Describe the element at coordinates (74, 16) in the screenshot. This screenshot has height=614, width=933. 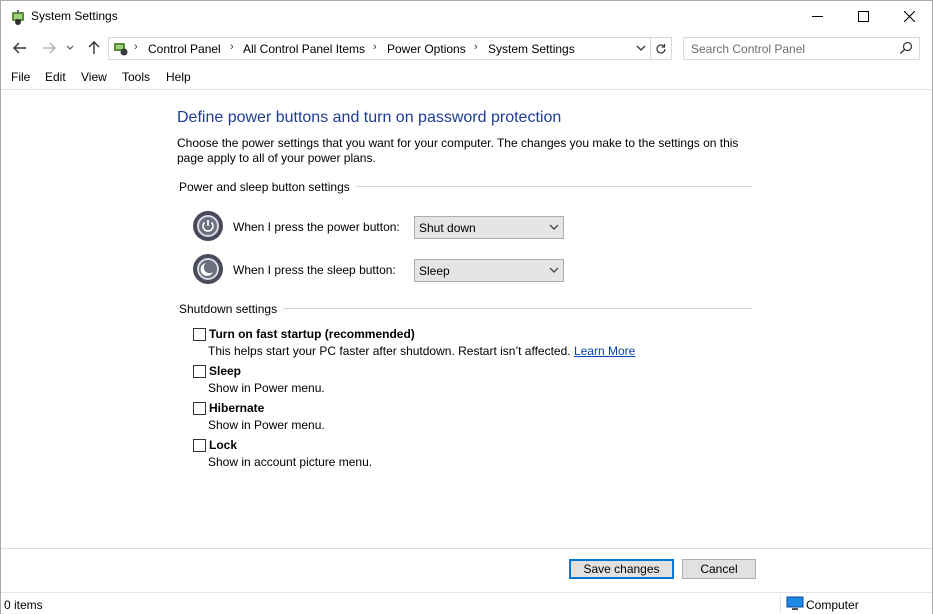
I see `window-title: System Settings` at that location.